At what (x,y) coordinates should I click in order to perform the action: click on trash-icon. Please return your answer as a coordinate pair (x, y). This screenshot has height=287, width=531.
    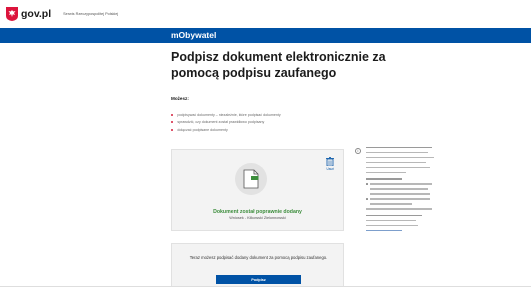
    Looking at the image, I should click on (330, 161).